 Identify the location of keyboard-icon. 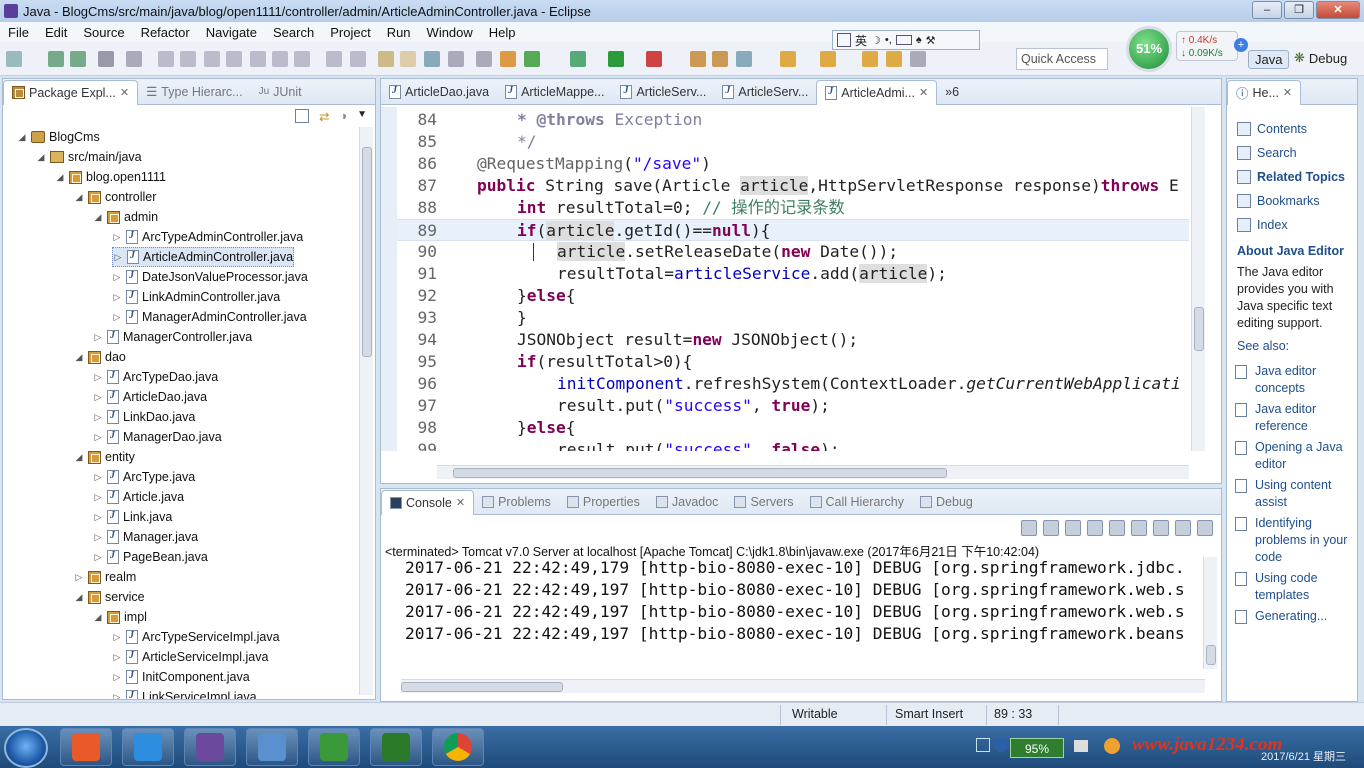
(903, 40).